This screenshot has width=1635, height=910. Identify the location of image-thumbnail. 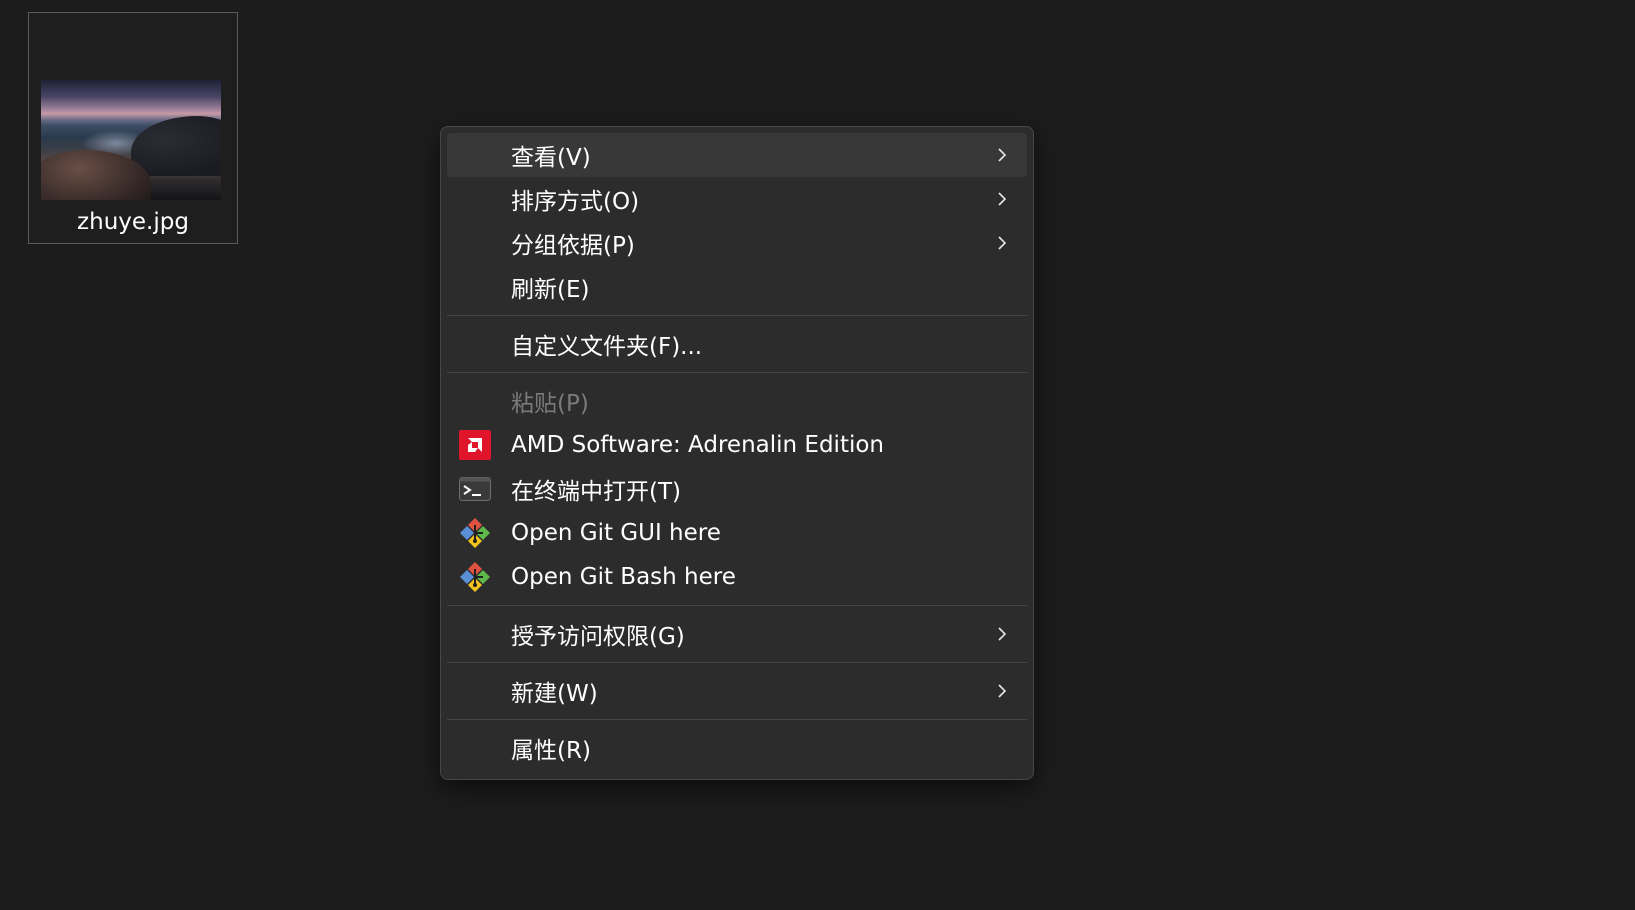
(131, 140).